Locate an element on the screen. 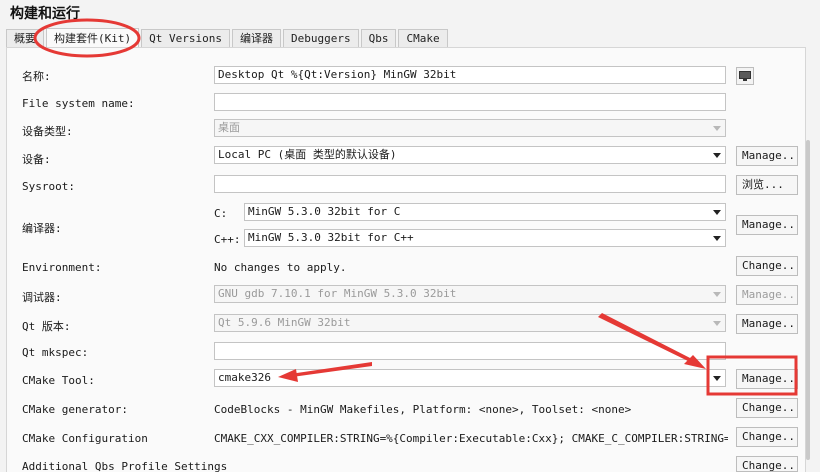 The height and width of the screenshot is (472, 820). compiler-c-combo: MinGW 5.3.0 32bit for C is located at coordinates (485, 212).